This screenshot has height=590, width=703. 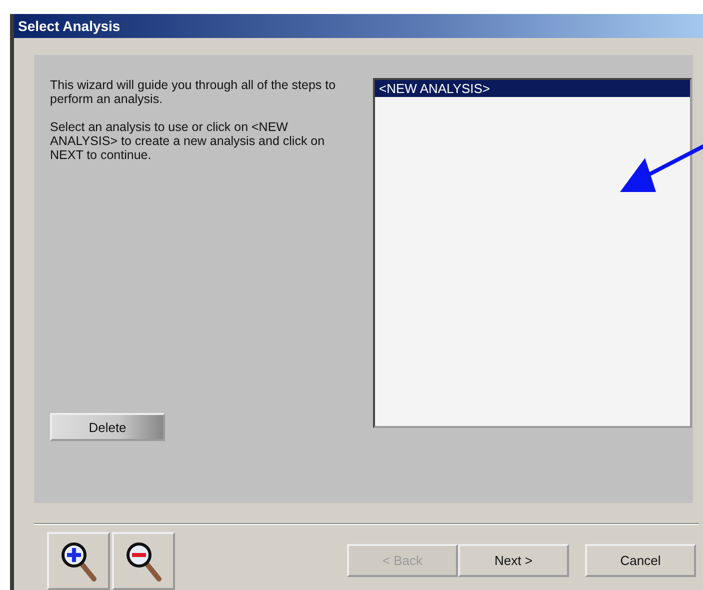 What do you see at coordinates (513, 560) in the screenshot?
I see `wizard-nav-button: Next >` at bounding box center [513, 560].